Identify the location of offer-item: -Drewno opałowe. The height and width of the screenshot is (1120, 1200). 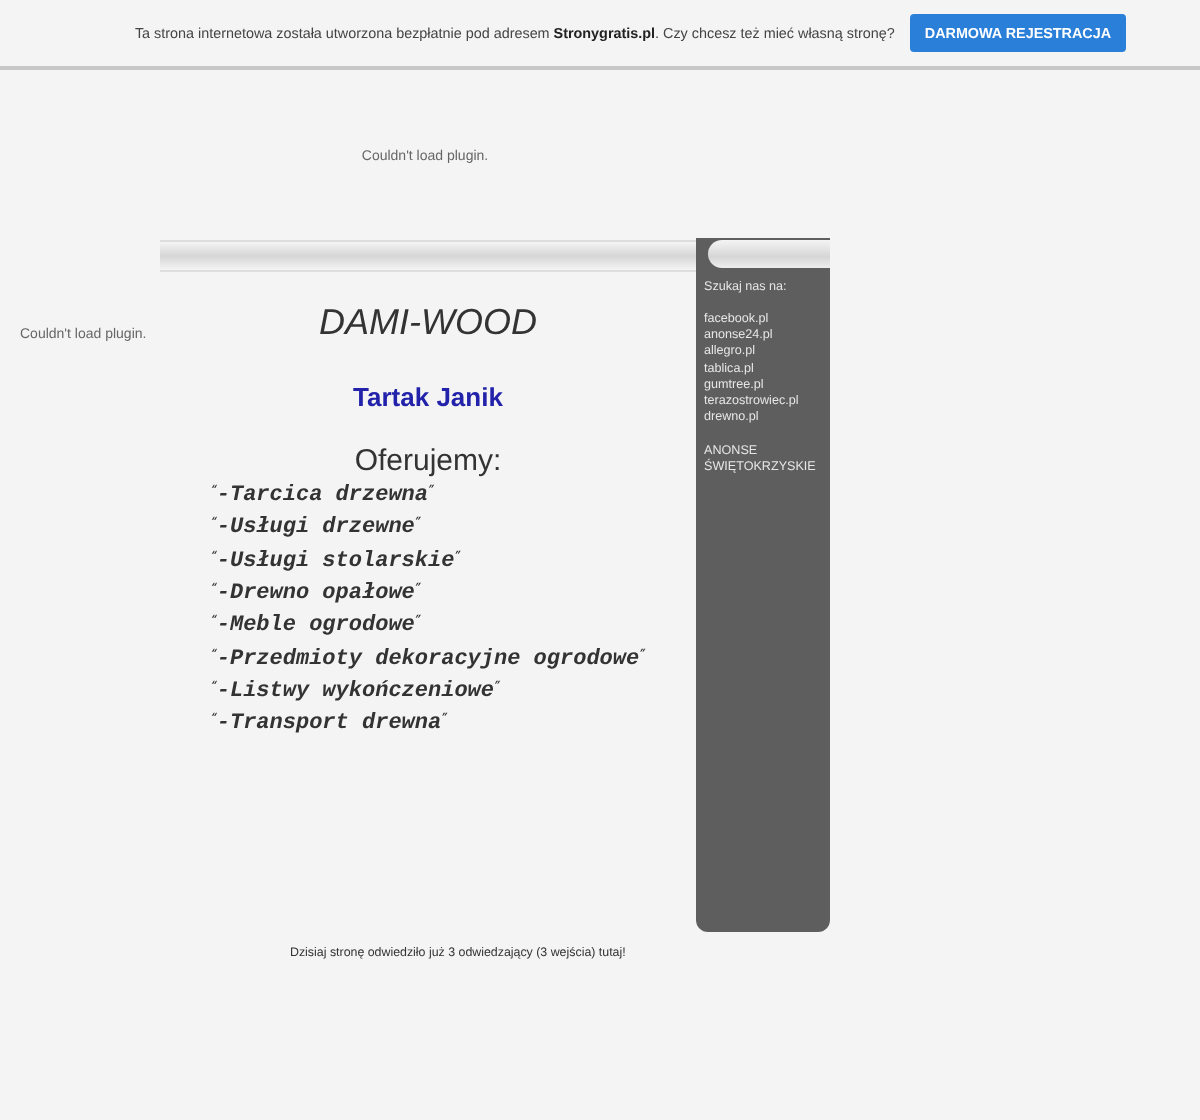
(315, 593).